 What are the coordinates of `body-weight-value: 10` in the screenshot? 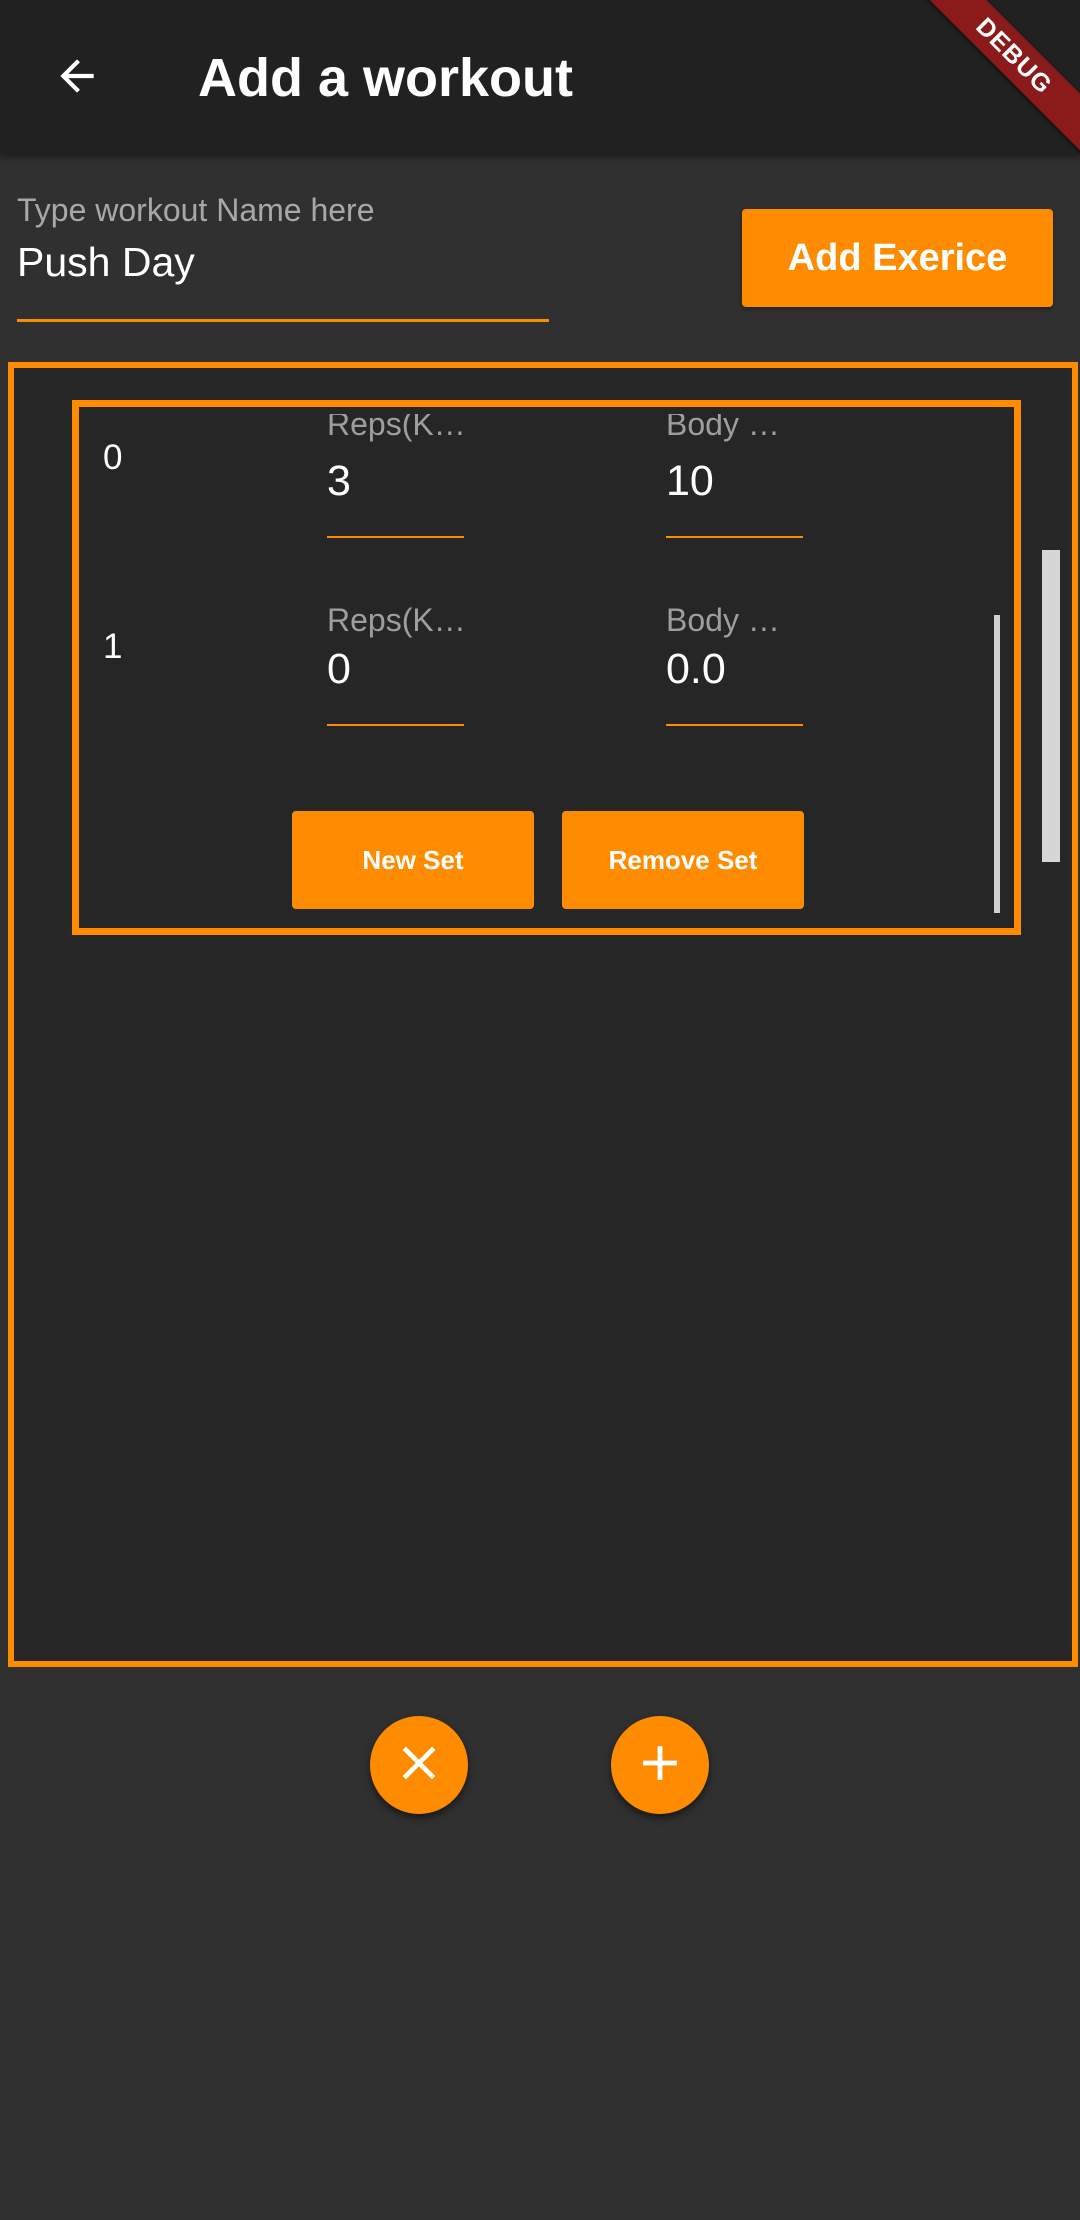 It's located at (690, 481).